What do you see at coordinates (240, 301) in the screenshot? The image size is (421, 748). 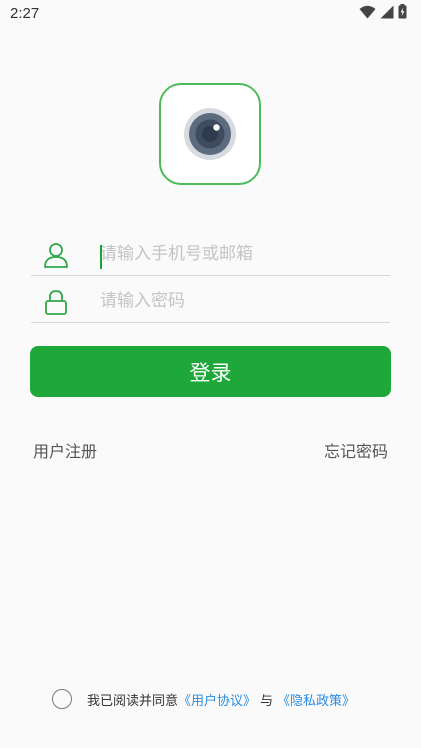 I see `password-input` at bounding box center [240, 301].